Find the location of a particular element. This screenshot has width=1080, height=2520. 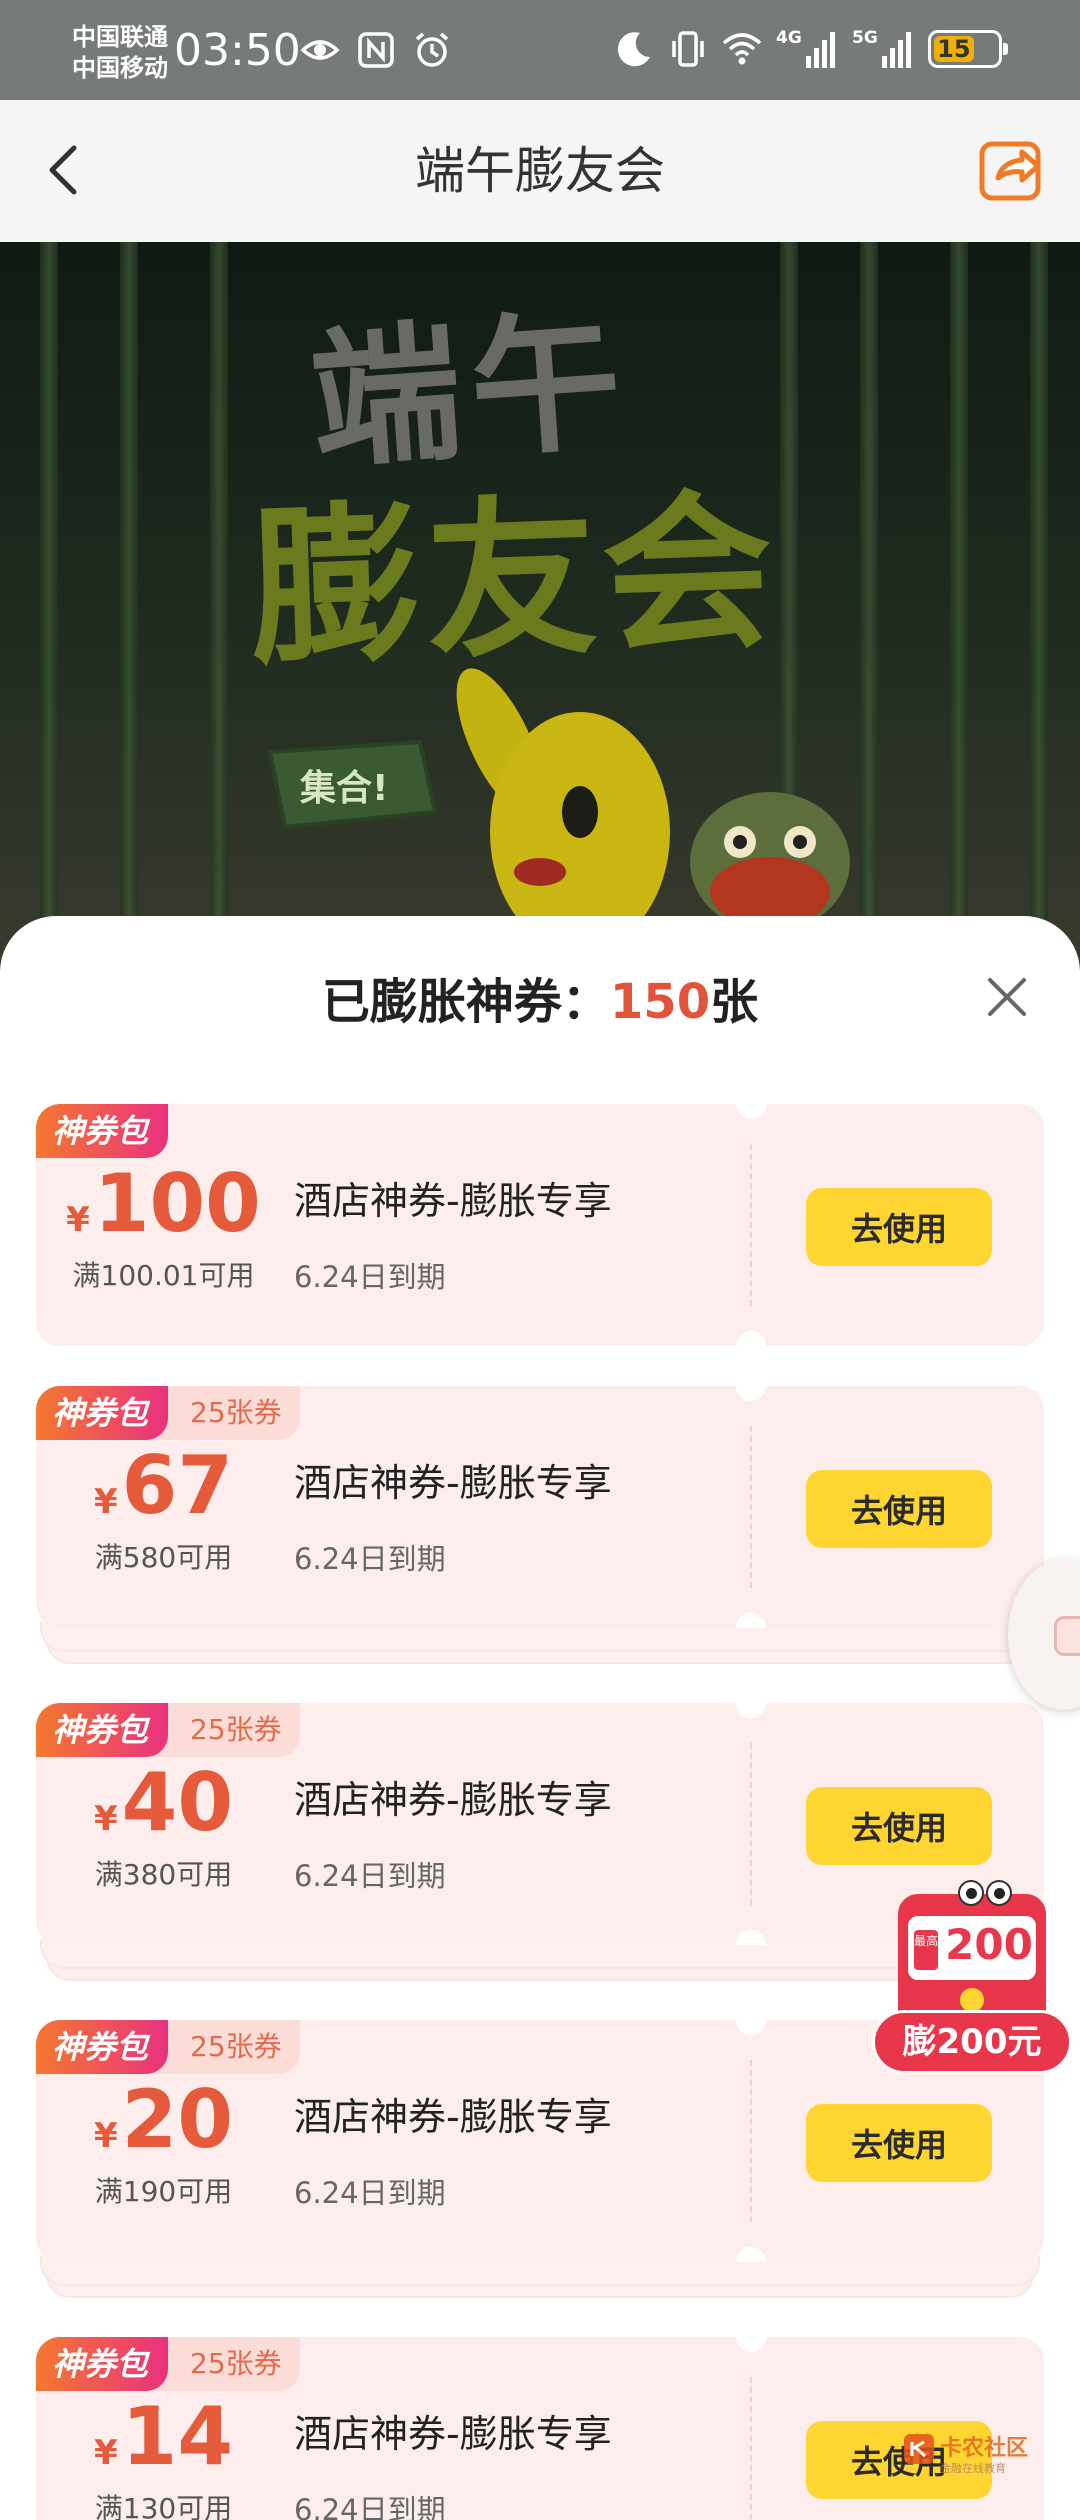

flag-illustration: 集合! is located at coordinates (352, 784).